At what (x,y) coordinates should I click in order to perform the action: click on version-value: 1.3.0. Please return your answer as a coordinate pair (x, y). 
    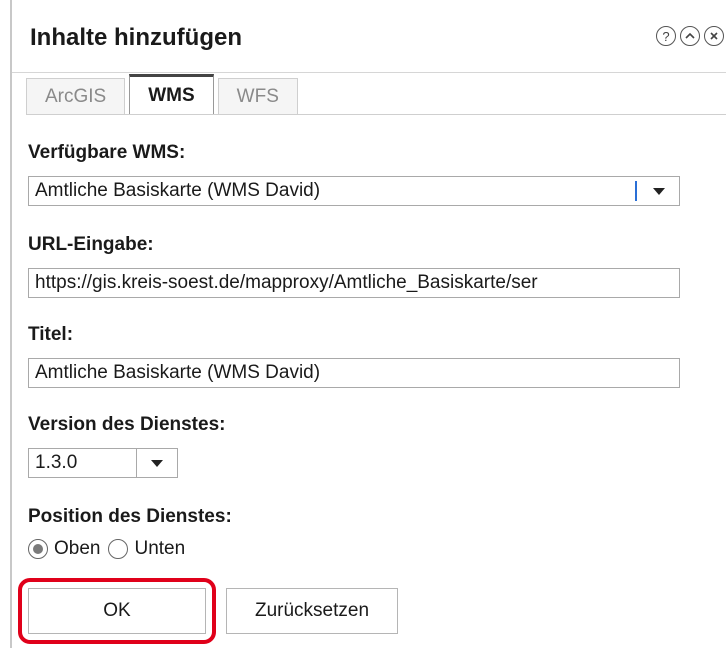
    Looking at the image, I should click on (56, 462).